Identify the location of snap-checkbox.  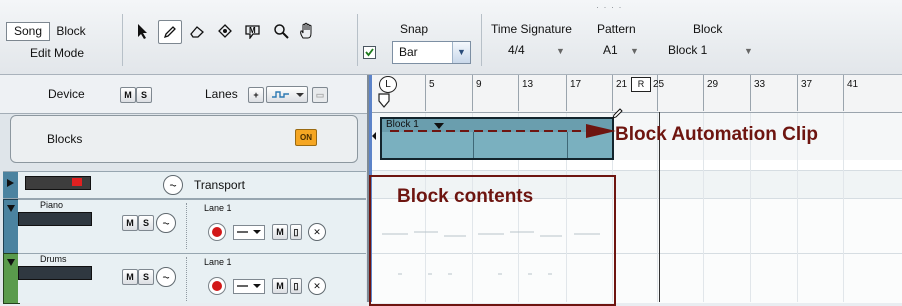
(369, 52).